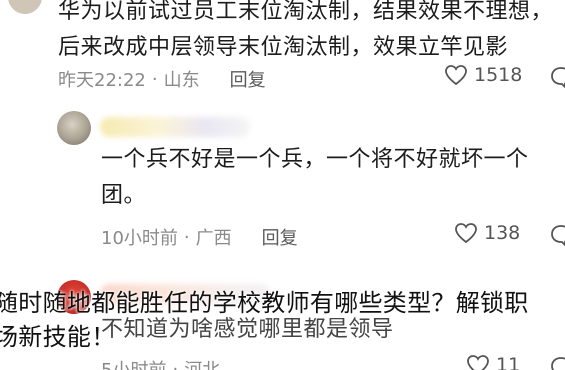 The image size is (565, 370). What do you see at coordinates (493, 362) in the screenshot?
I see `like-button: 11` at bounding box center [493, 362].